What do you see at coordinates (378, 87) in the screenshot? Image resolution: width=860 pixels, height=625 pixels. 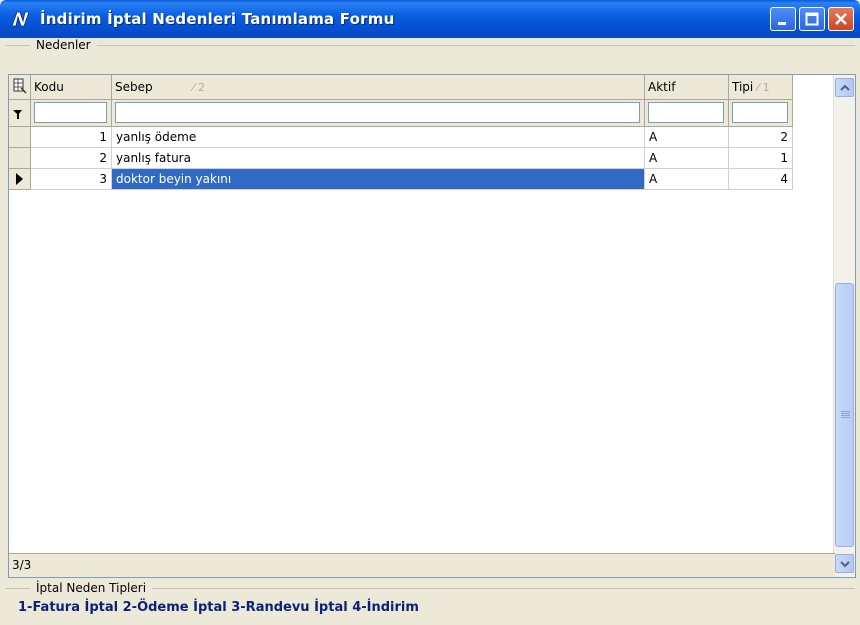 I see `column-header-sebep: Sebep ⁄ 2` at bounding box center [378, 87].